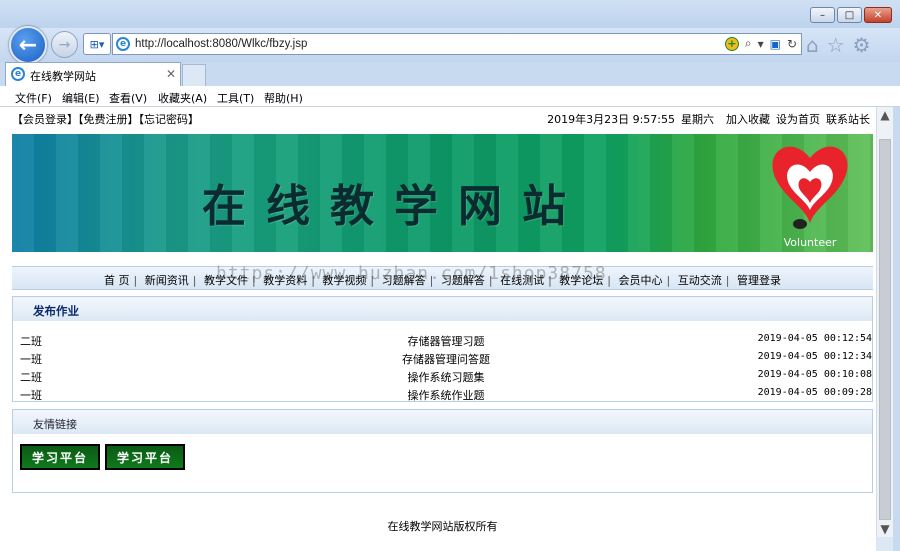 The height and width of the screenshot is (551, 900). Describe the element at coordinates (63, 76) in the screenshot. I see `tab-title: 在线教学网站` at that location.